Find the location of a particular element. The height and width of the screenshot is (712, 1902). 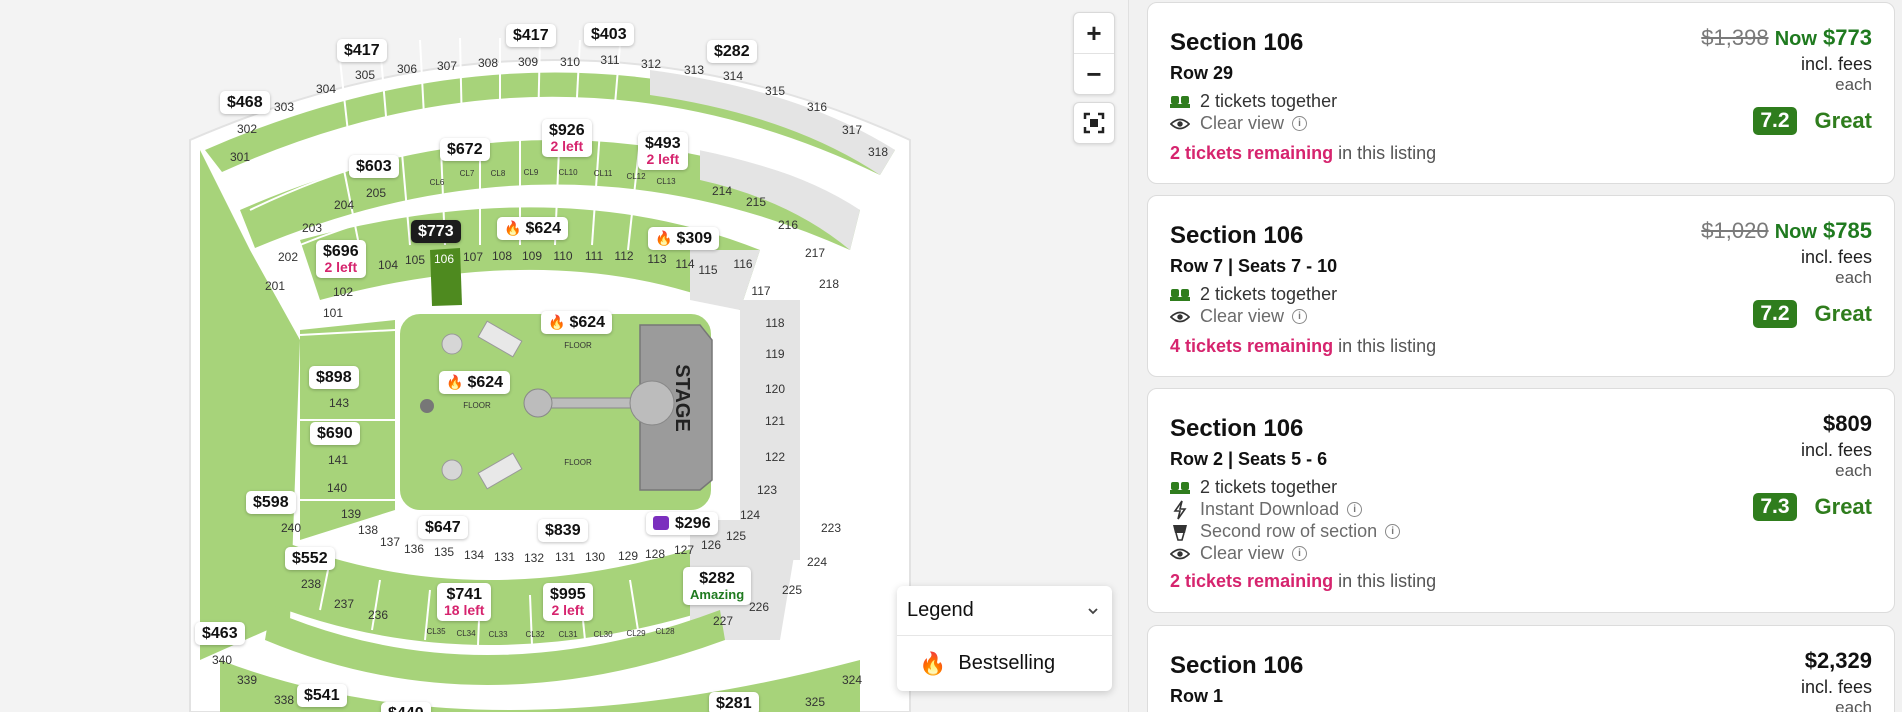

seats-icon is located at coordinates (1180, 488).